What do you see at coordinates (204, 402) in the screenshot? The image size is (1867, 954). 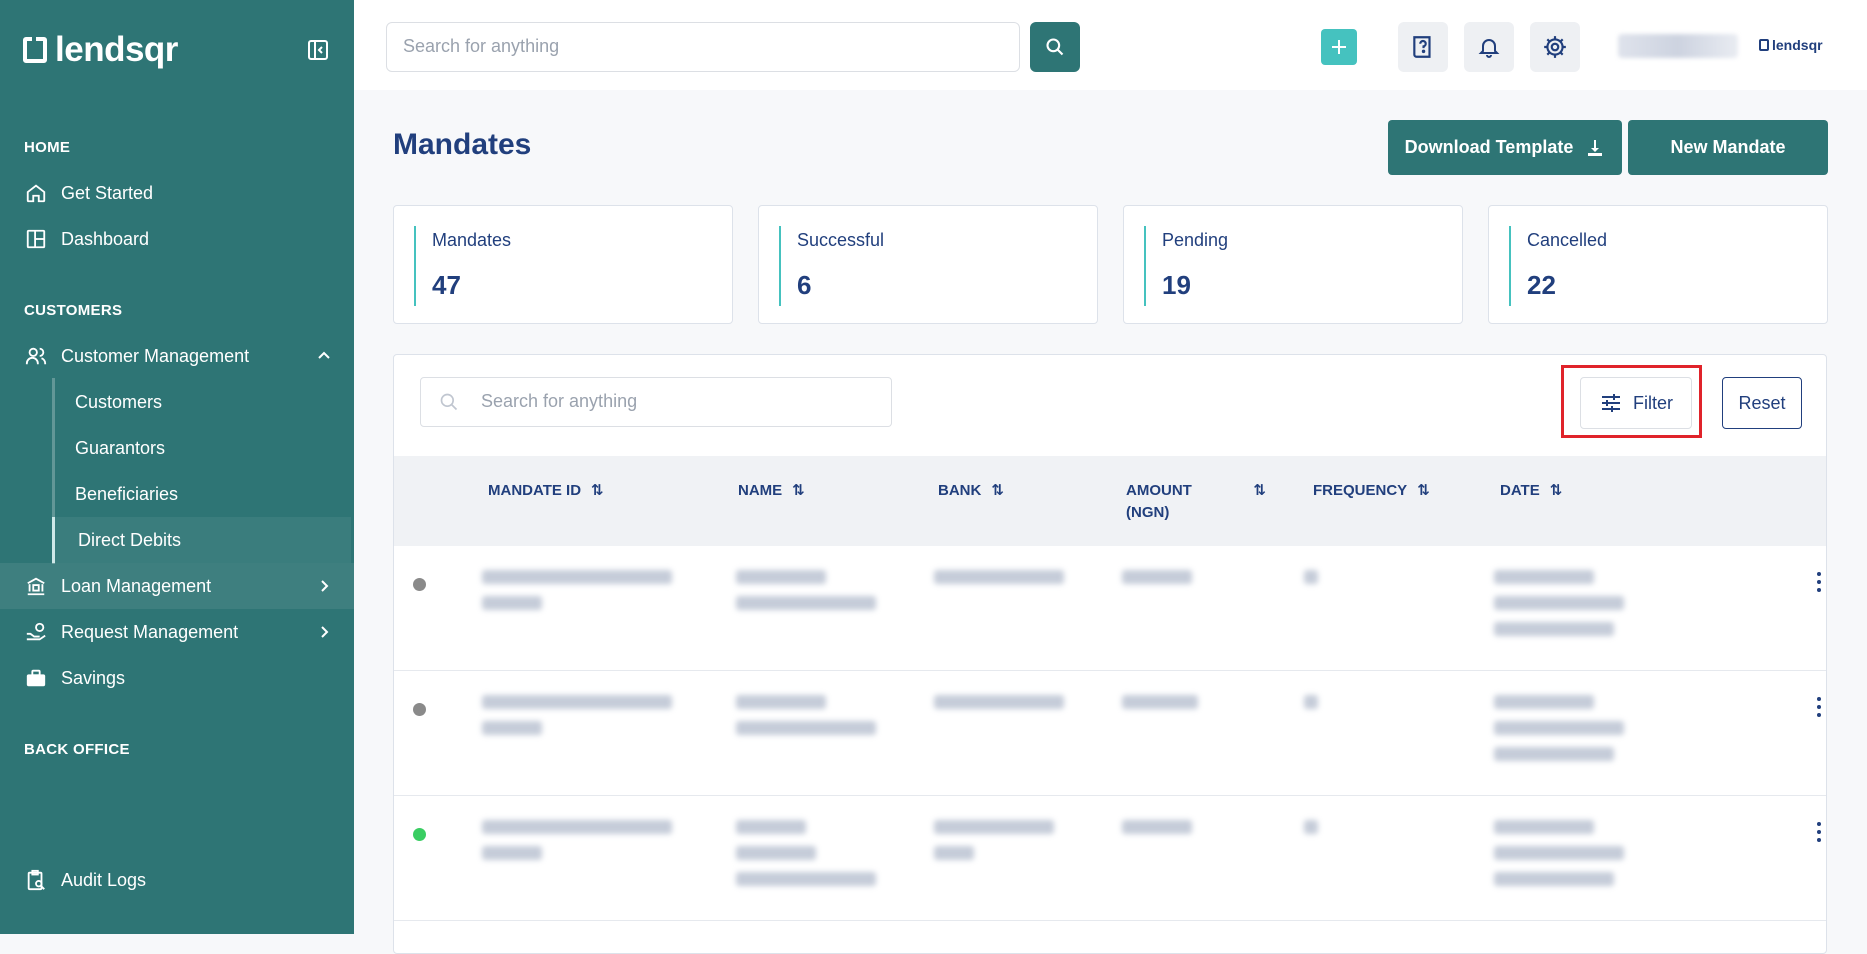 I see `sidebar-subitem-customers: Customers` at bounding box center [204, 402].